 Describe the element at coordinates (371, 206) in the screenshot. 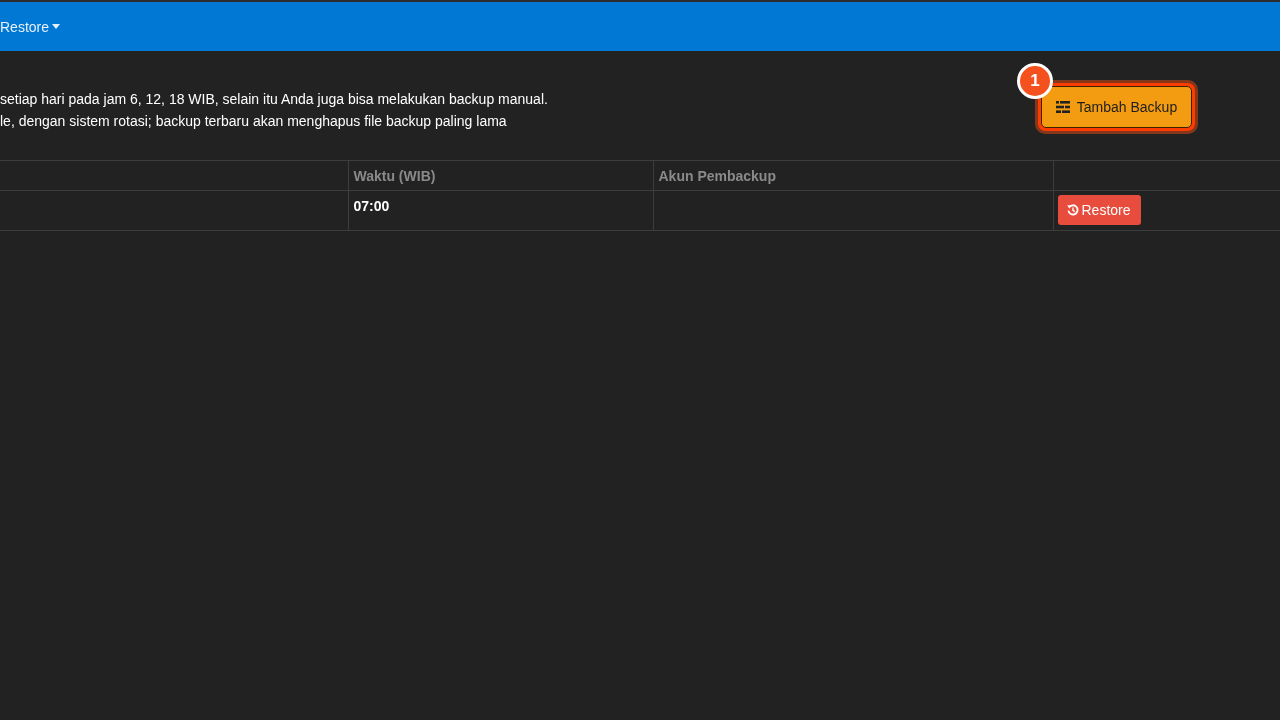

I see `time-text: 07:00` at that location.